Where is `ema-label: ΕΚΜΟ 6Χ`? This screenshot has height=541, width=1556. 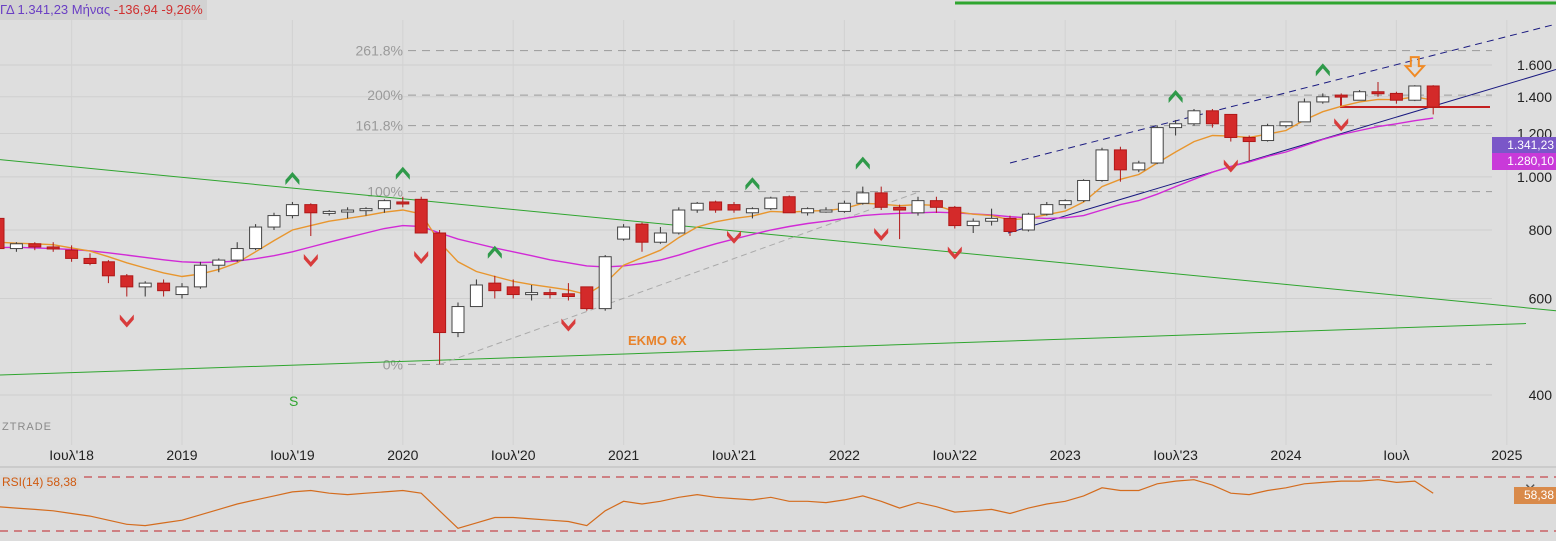 ema-label: ΕΚΜΟ 6Χ is located at coordinates (657, 340).